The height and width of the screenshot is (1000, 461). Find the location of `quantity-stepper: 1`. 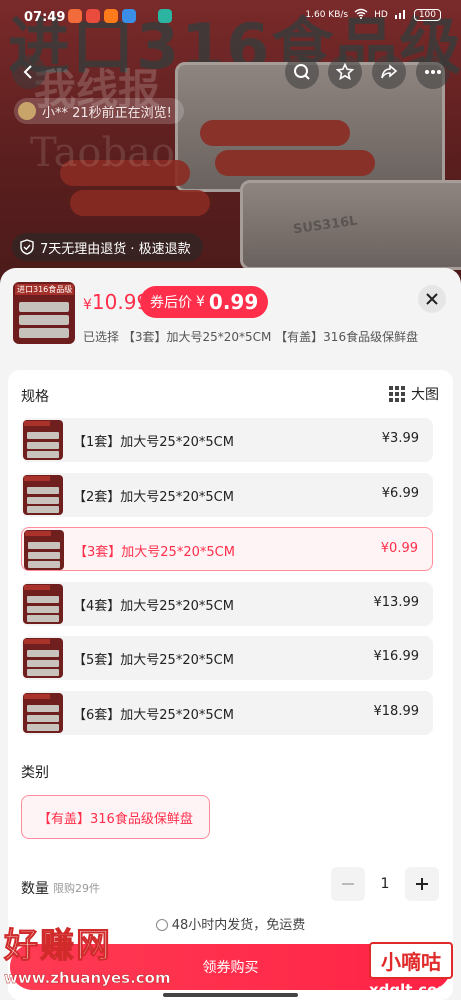

quantity-stepper: 1 is located at coordinates (385, 884).